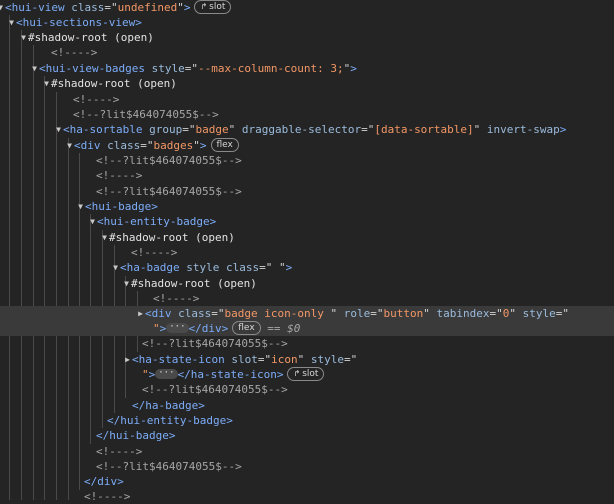 This screenshot has height=504, width=614. What do you see at coordinates (307, 221) in the screenshot?
I see `dom-node-row: ▼ <hui-entity-badge>` at bounding box center [307, 221].